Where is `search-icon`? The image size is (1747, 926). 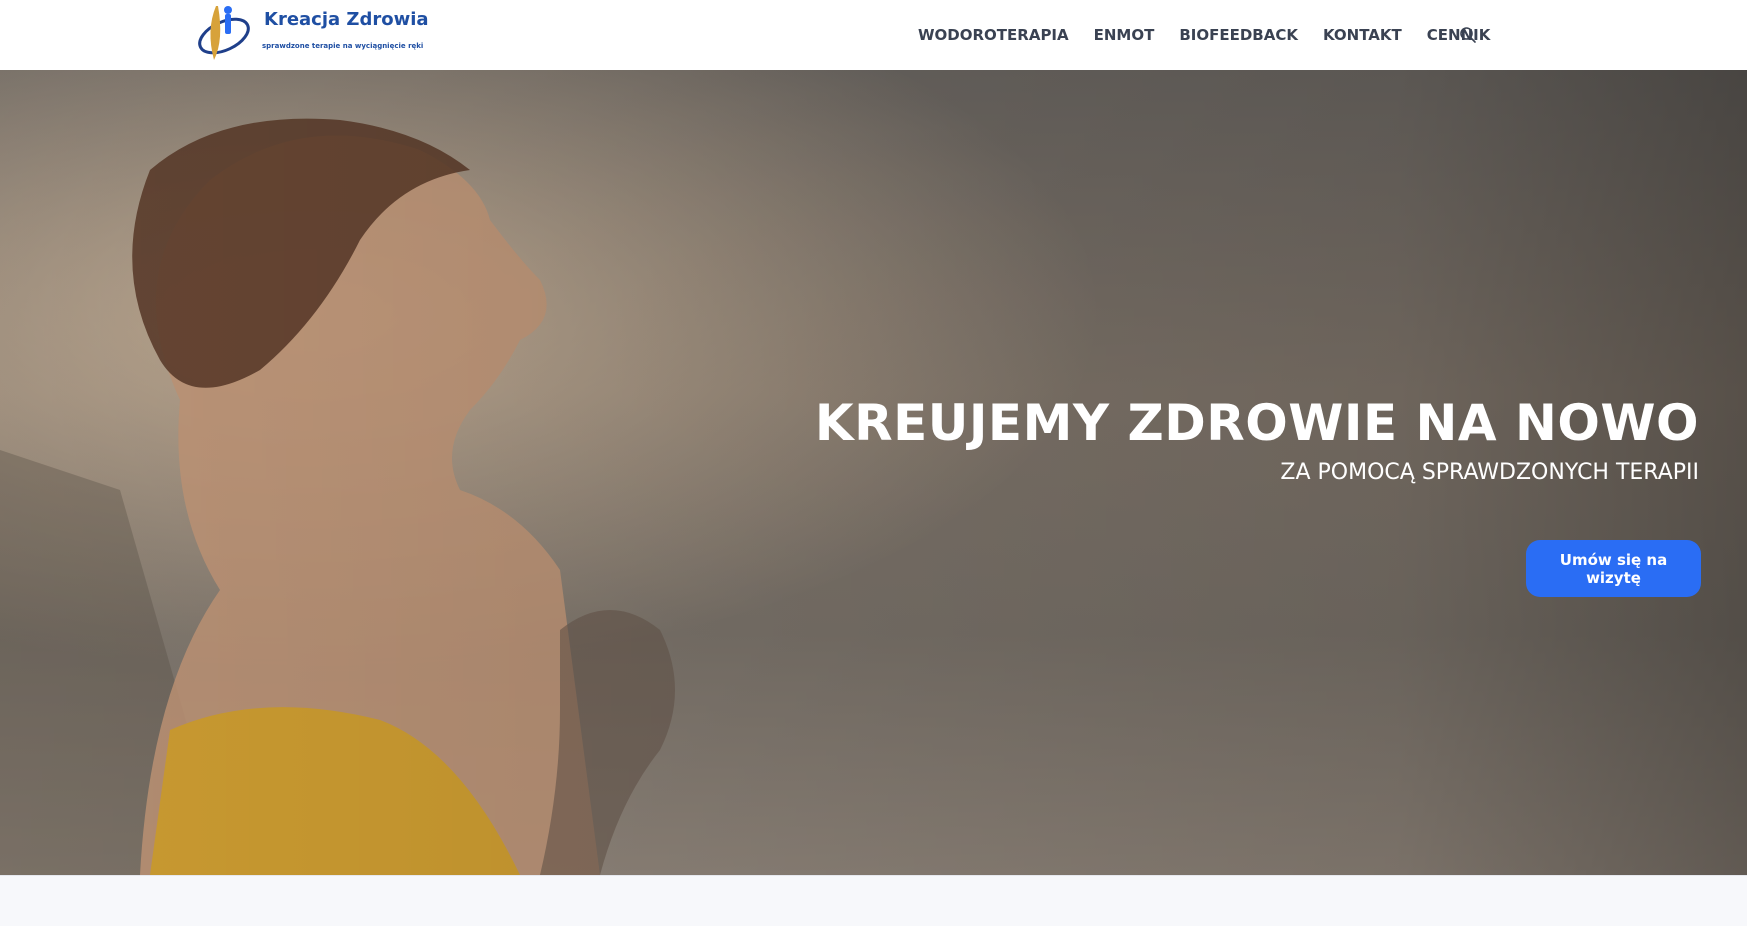
search-icon is located at coordinates (1468, 35).